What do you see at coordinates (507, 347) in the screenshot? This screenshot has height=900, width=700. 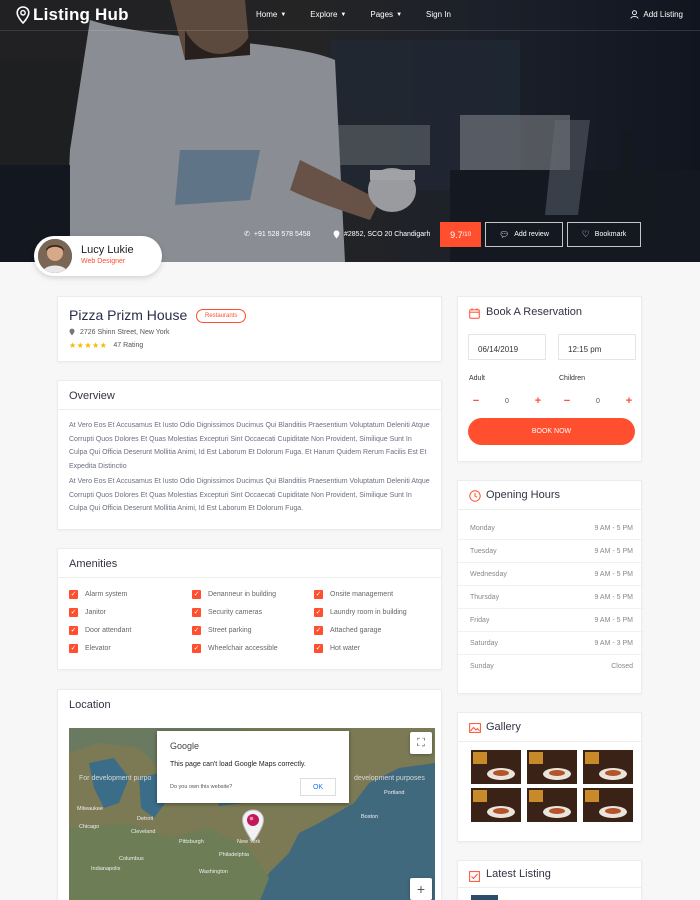 I see `date-input: 06/14/2019` at bounding box center [507, 347].